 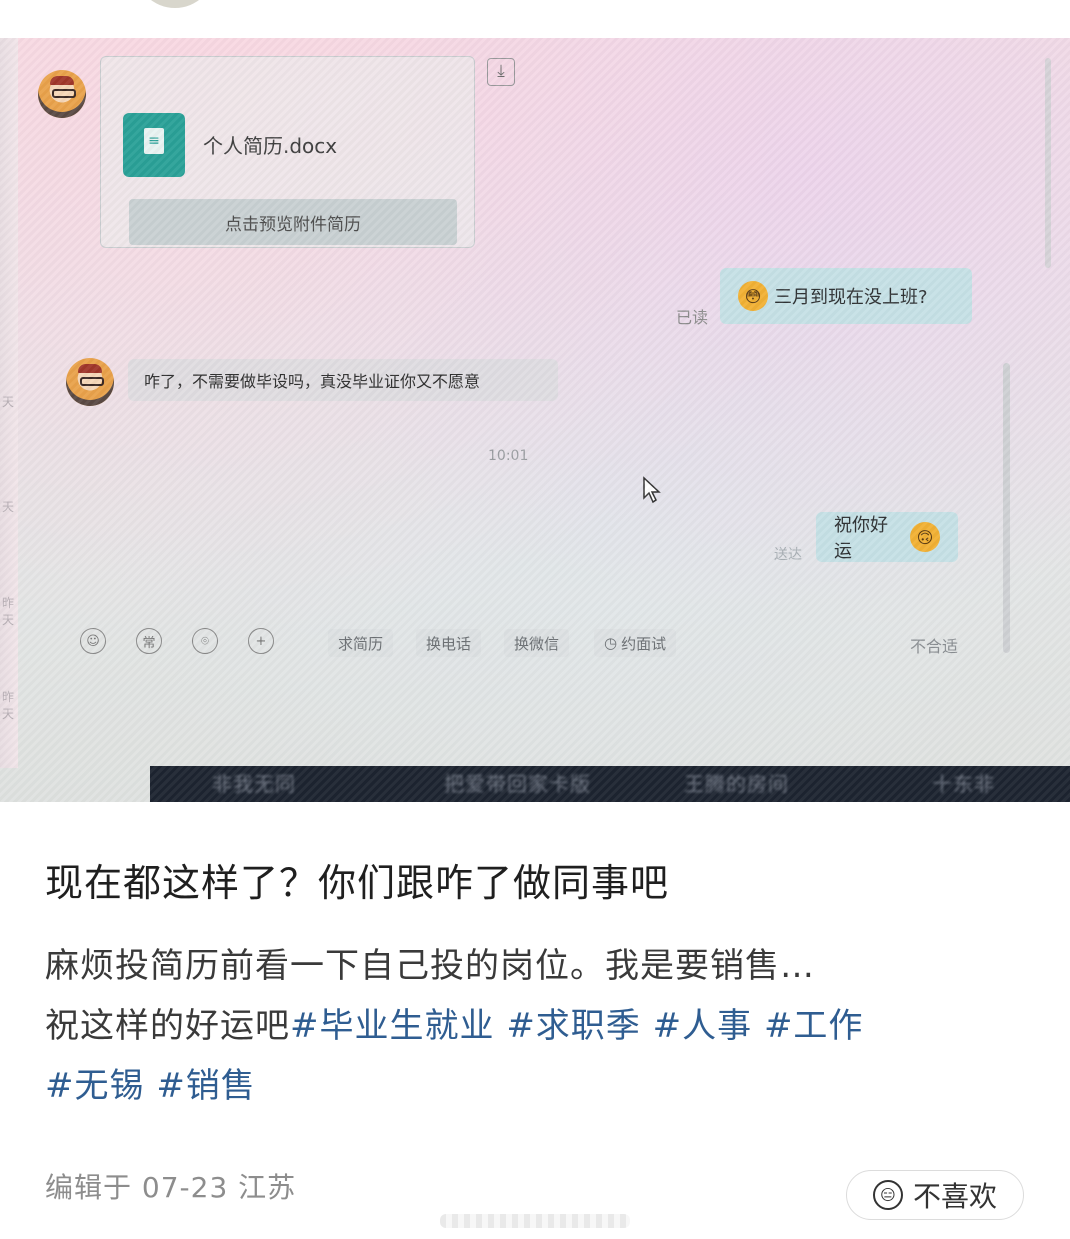 I want to click on request-resume-button: 求简历, so click(x=361, y=643).